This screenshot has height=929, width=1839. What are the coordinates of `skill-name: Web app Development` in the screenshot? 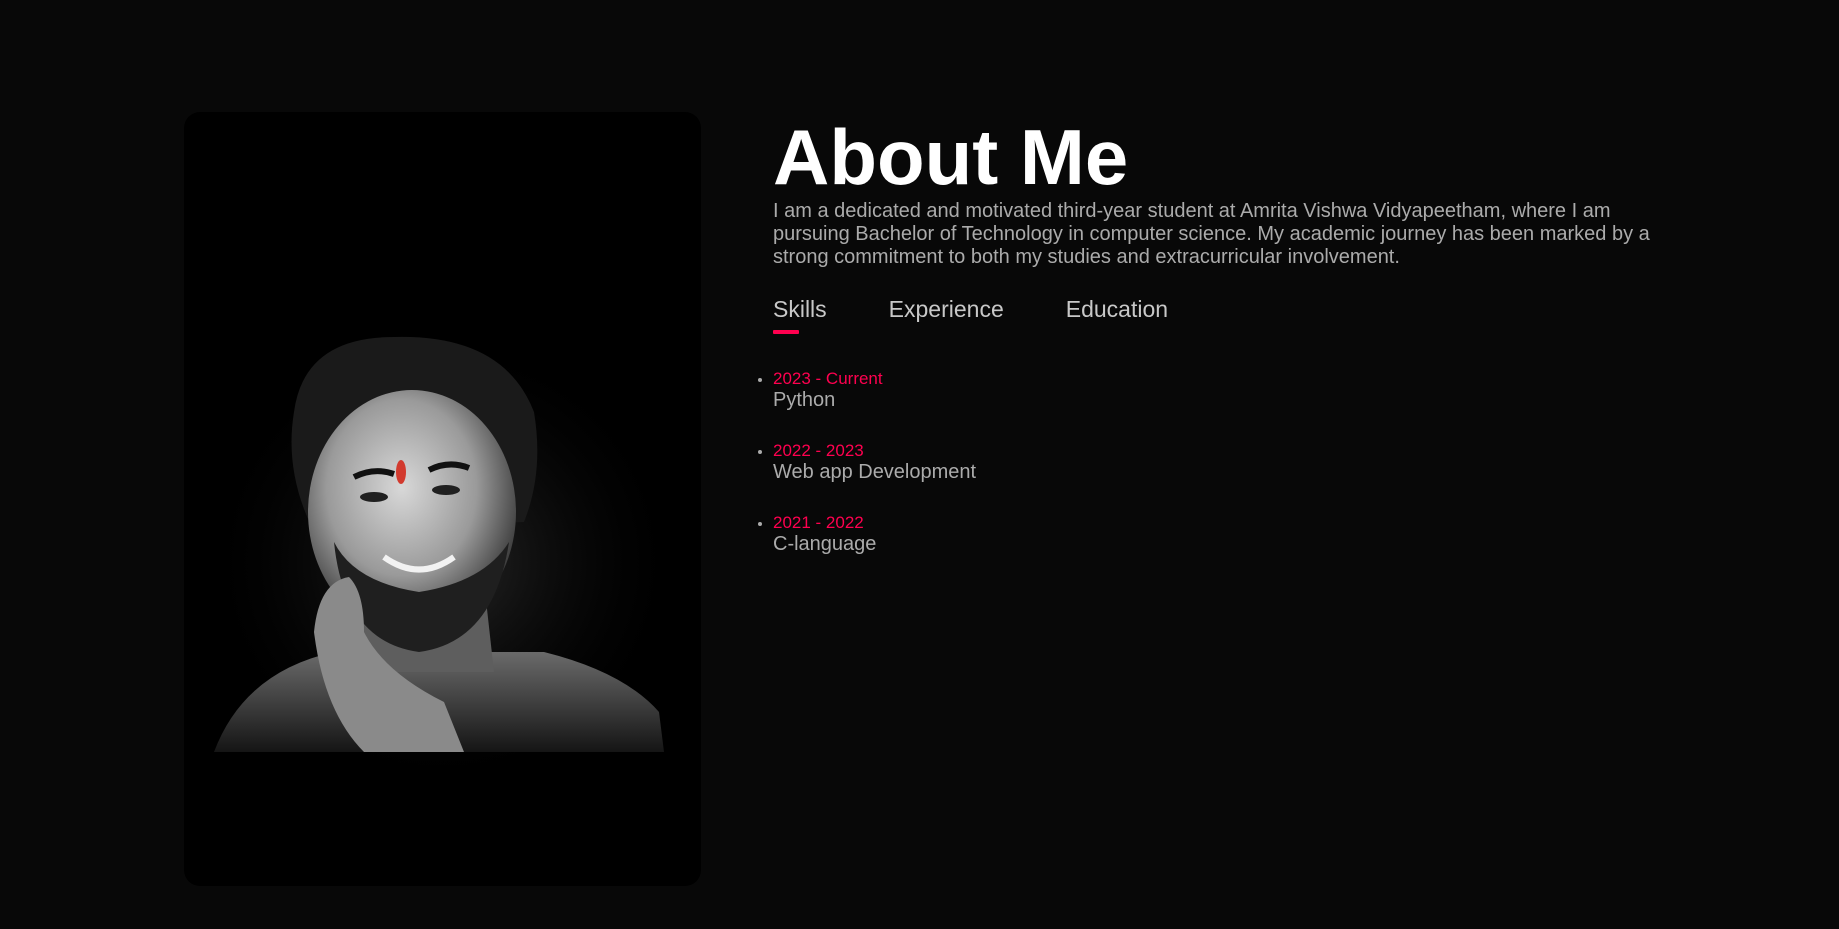 It's located at (875, 472).